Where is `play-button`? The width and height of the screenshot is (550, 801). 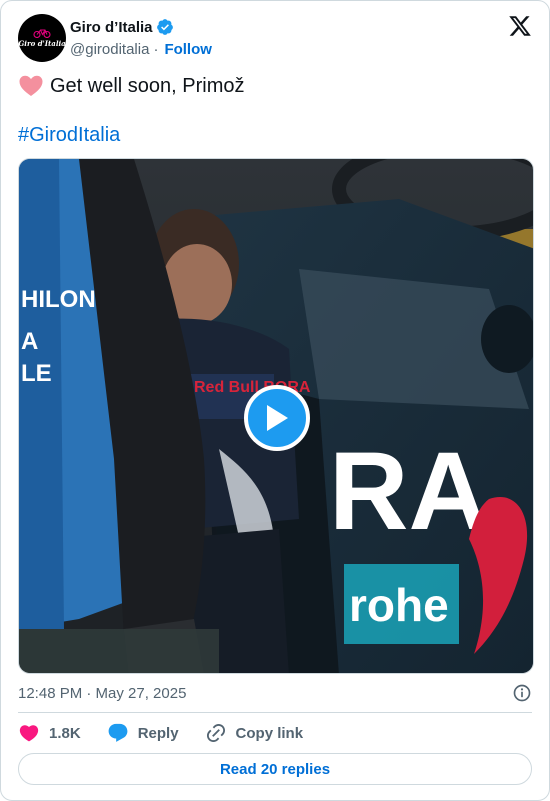 play-button is located at coordinates (277, 418).